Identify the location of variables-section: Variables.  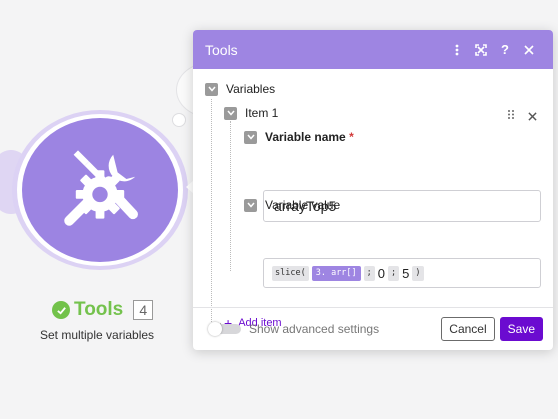
(240, 89).